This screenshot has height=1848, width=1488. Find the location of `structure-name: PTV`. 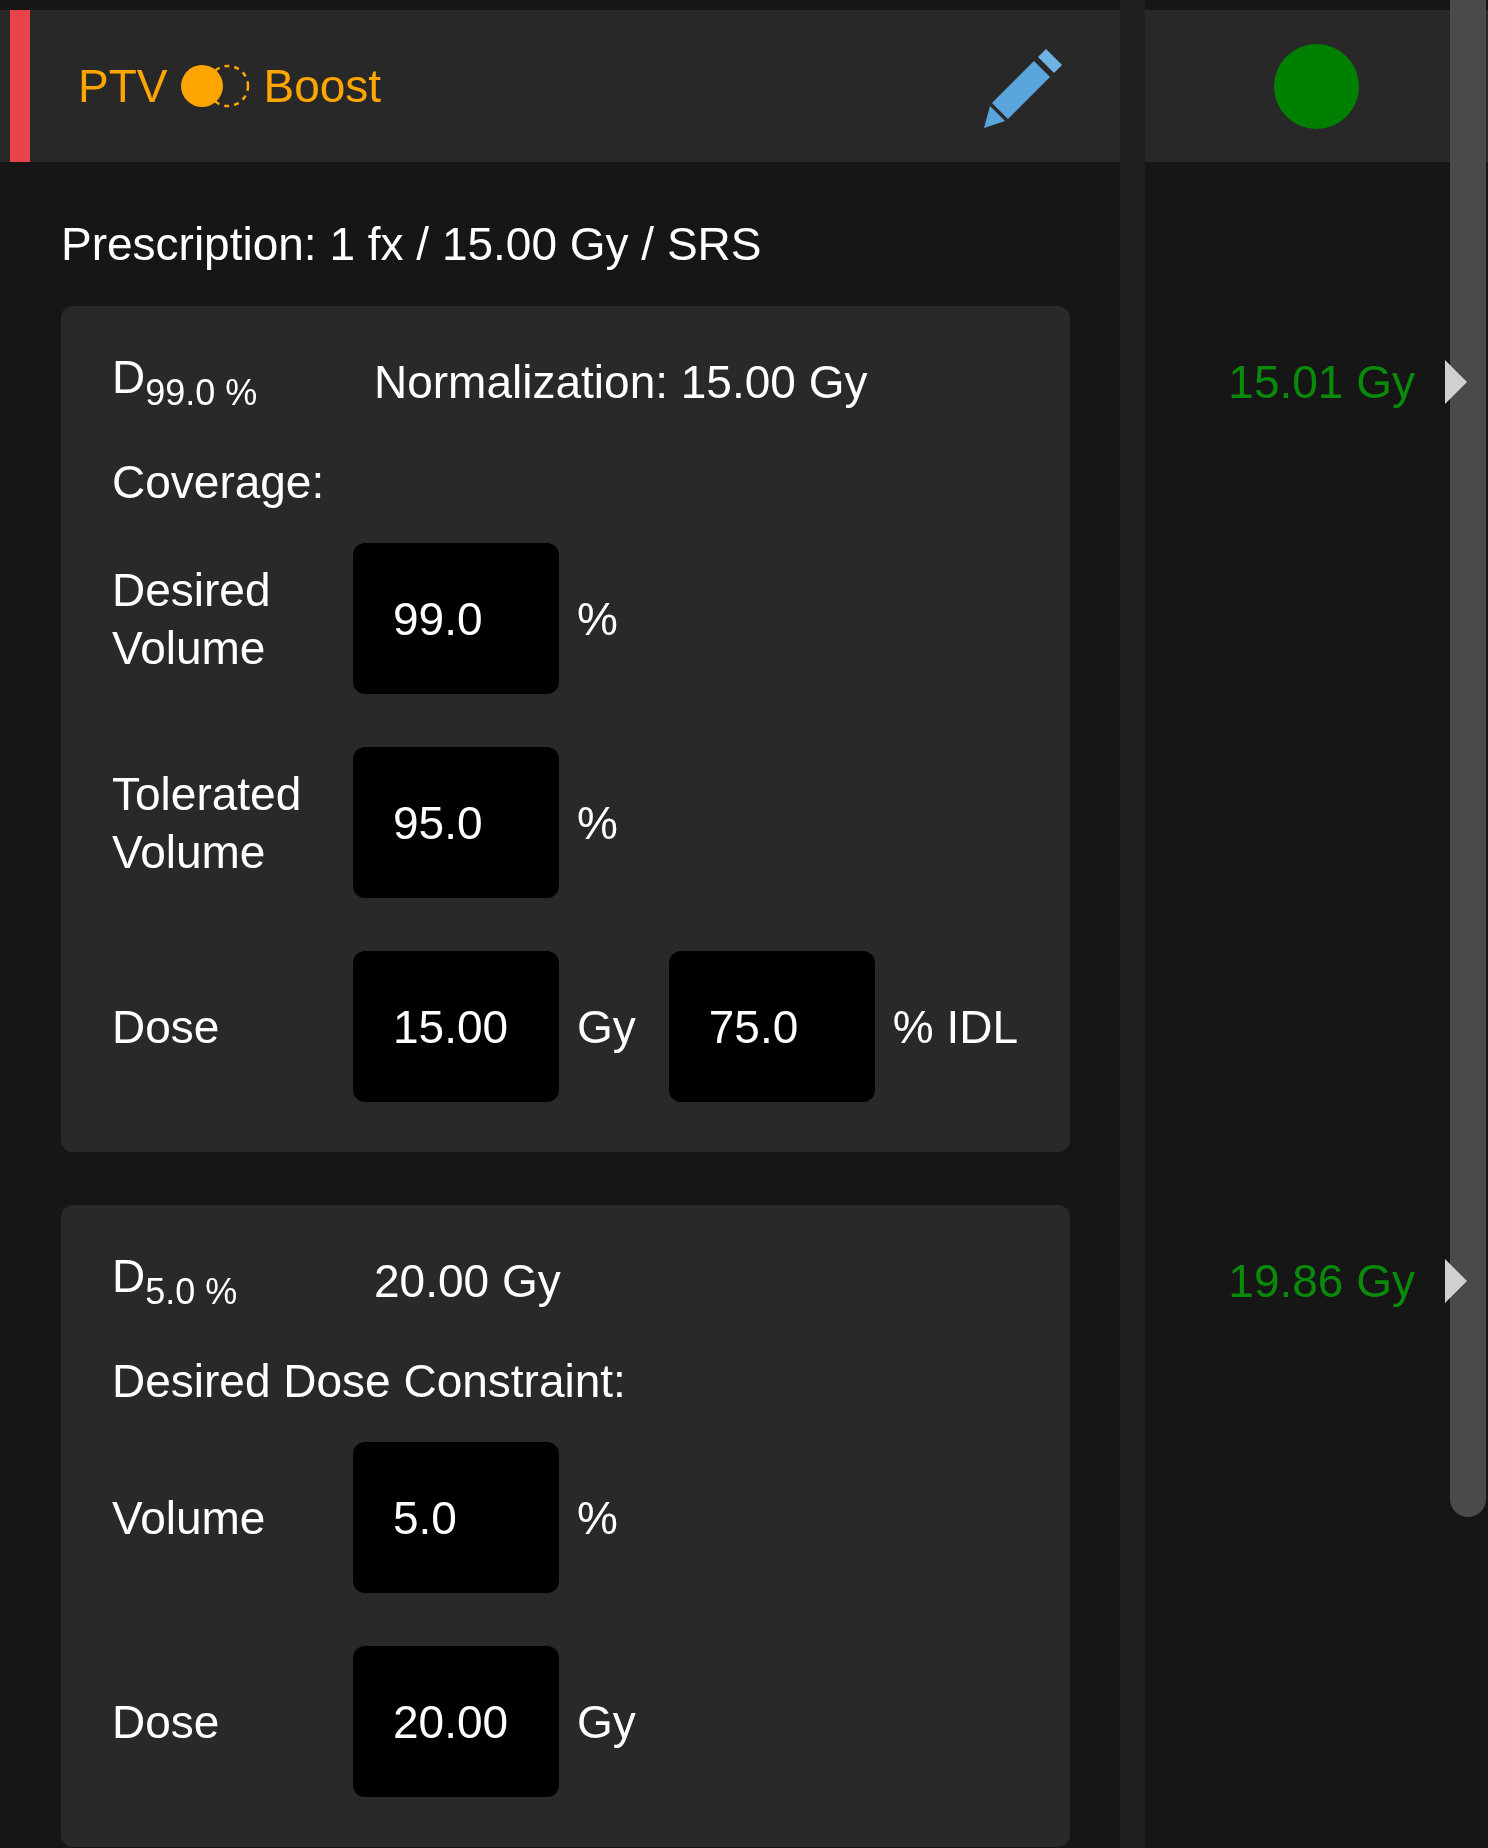

structure-name: PTV is located at coordinates (123, 86).